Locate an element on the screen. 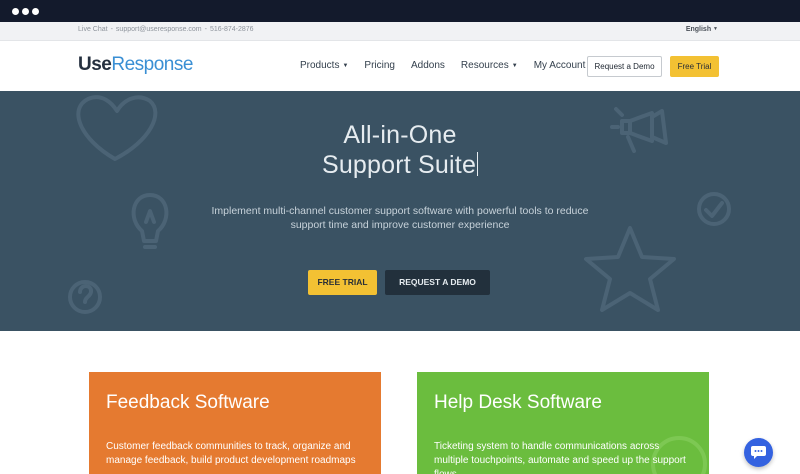  nav-item-addons: Addons is located at coordinates (428, 65).